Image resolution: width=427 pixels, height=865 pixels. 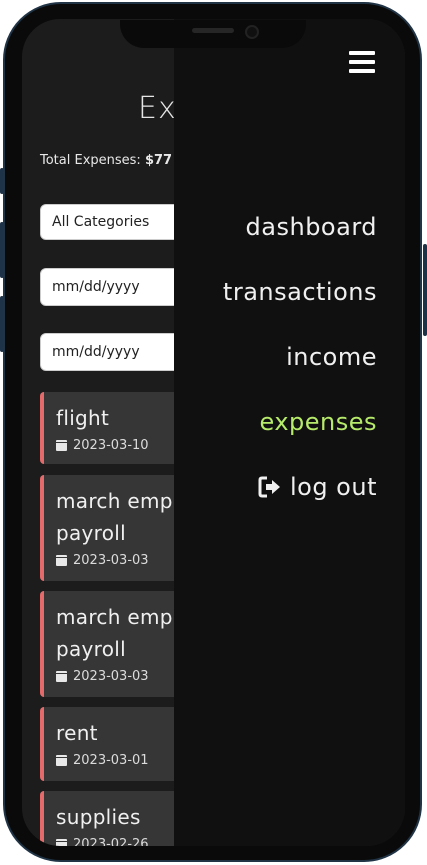 I want to click on logout-link: log out, so click(x=317, y=487).